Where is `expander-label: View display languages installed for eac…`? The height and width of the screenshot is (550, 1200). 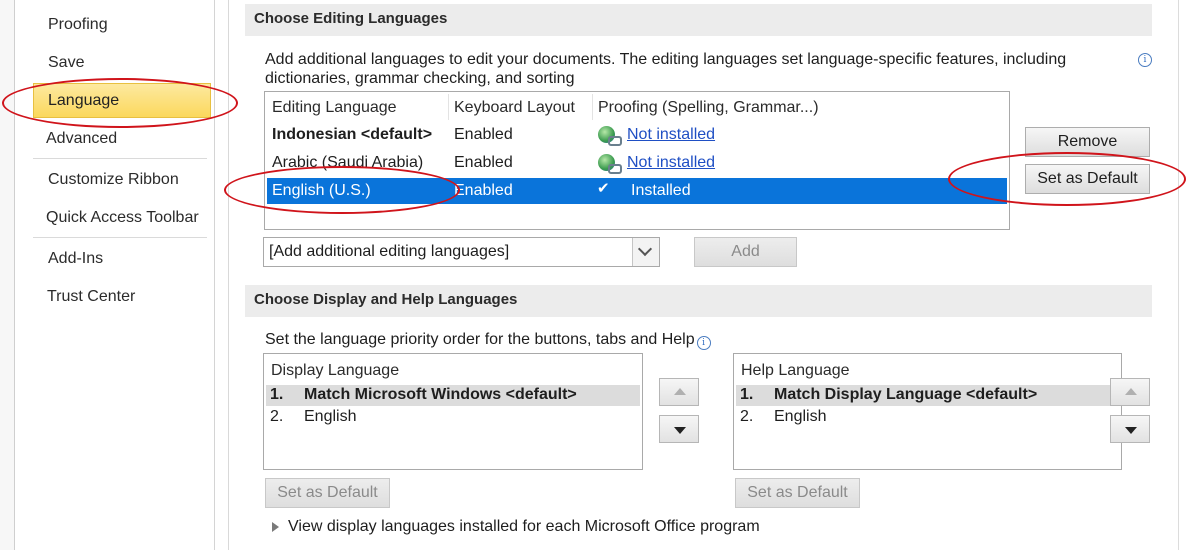
expander-label: View display languages installed for eac… is located at coordinates (524, 526).